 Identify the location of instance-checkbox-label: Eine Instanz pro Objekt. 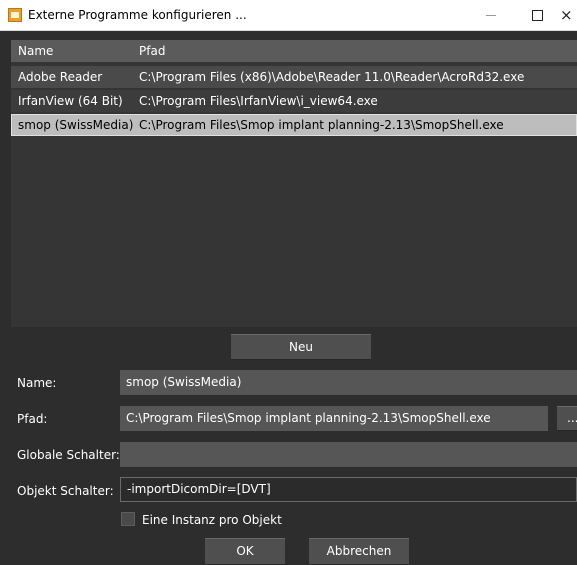
(212, 520).